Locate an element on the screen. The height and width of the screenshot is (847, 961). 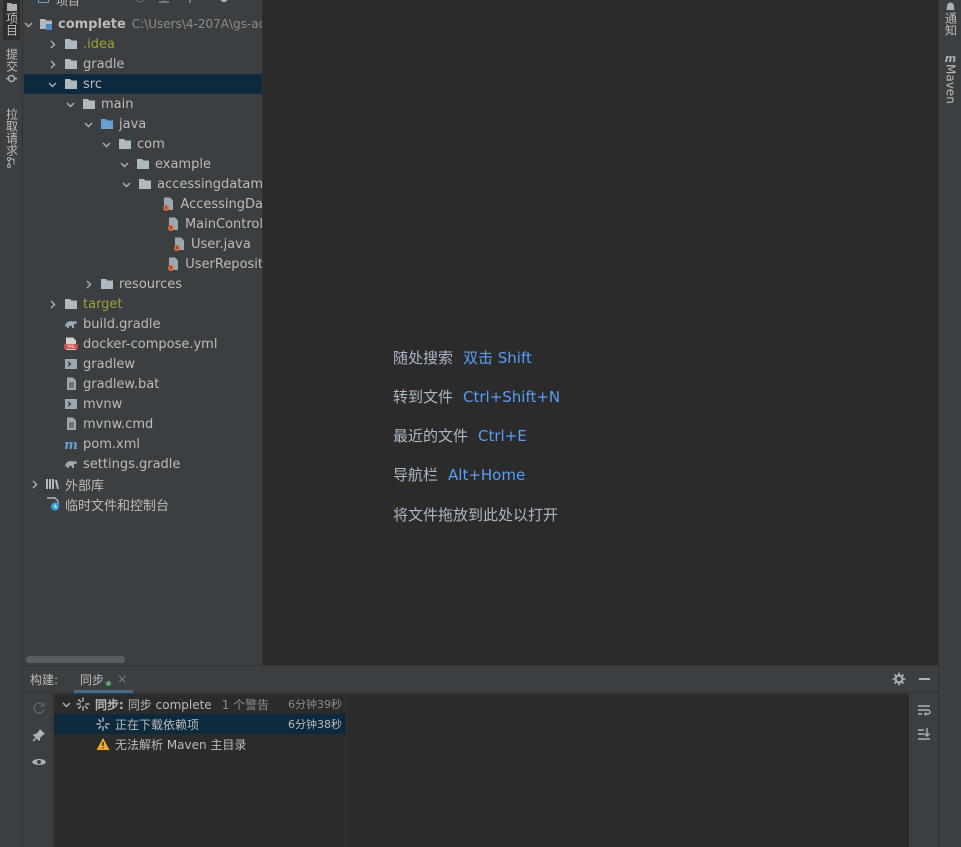
tree-item-label: com is located at coordinates (151, 144).